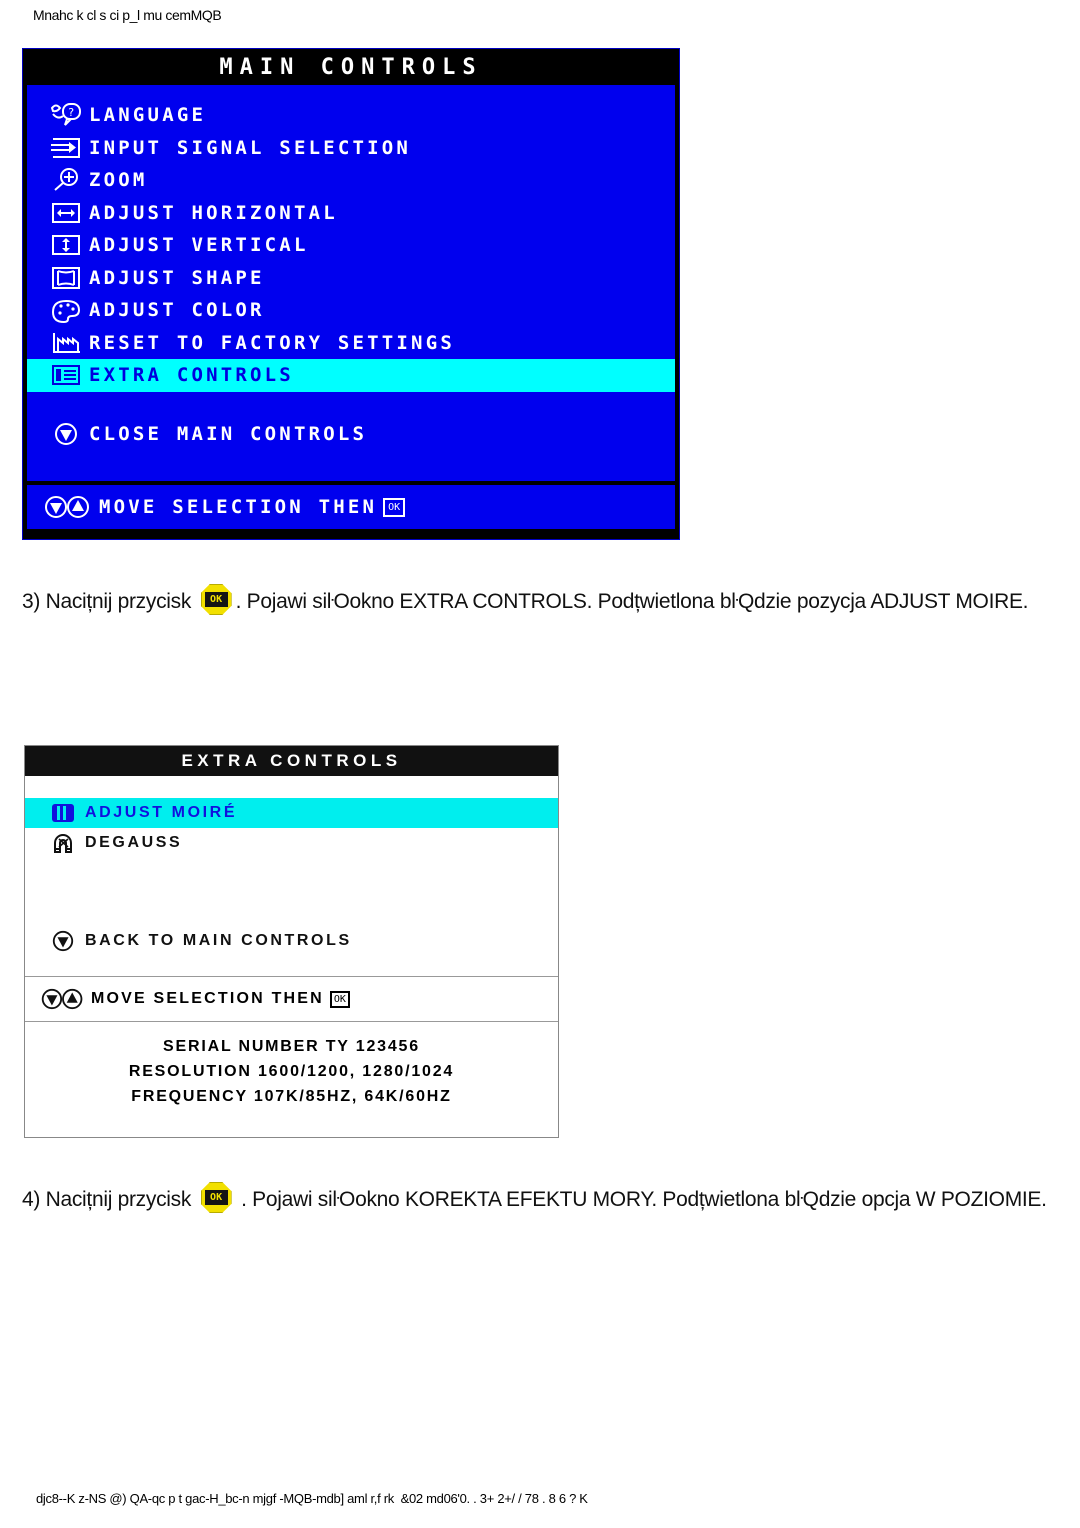  Describe the element at coordinates (177, 277) in the screenshot. I see `osd-item-label: ADJUST SHAPE` at that location.